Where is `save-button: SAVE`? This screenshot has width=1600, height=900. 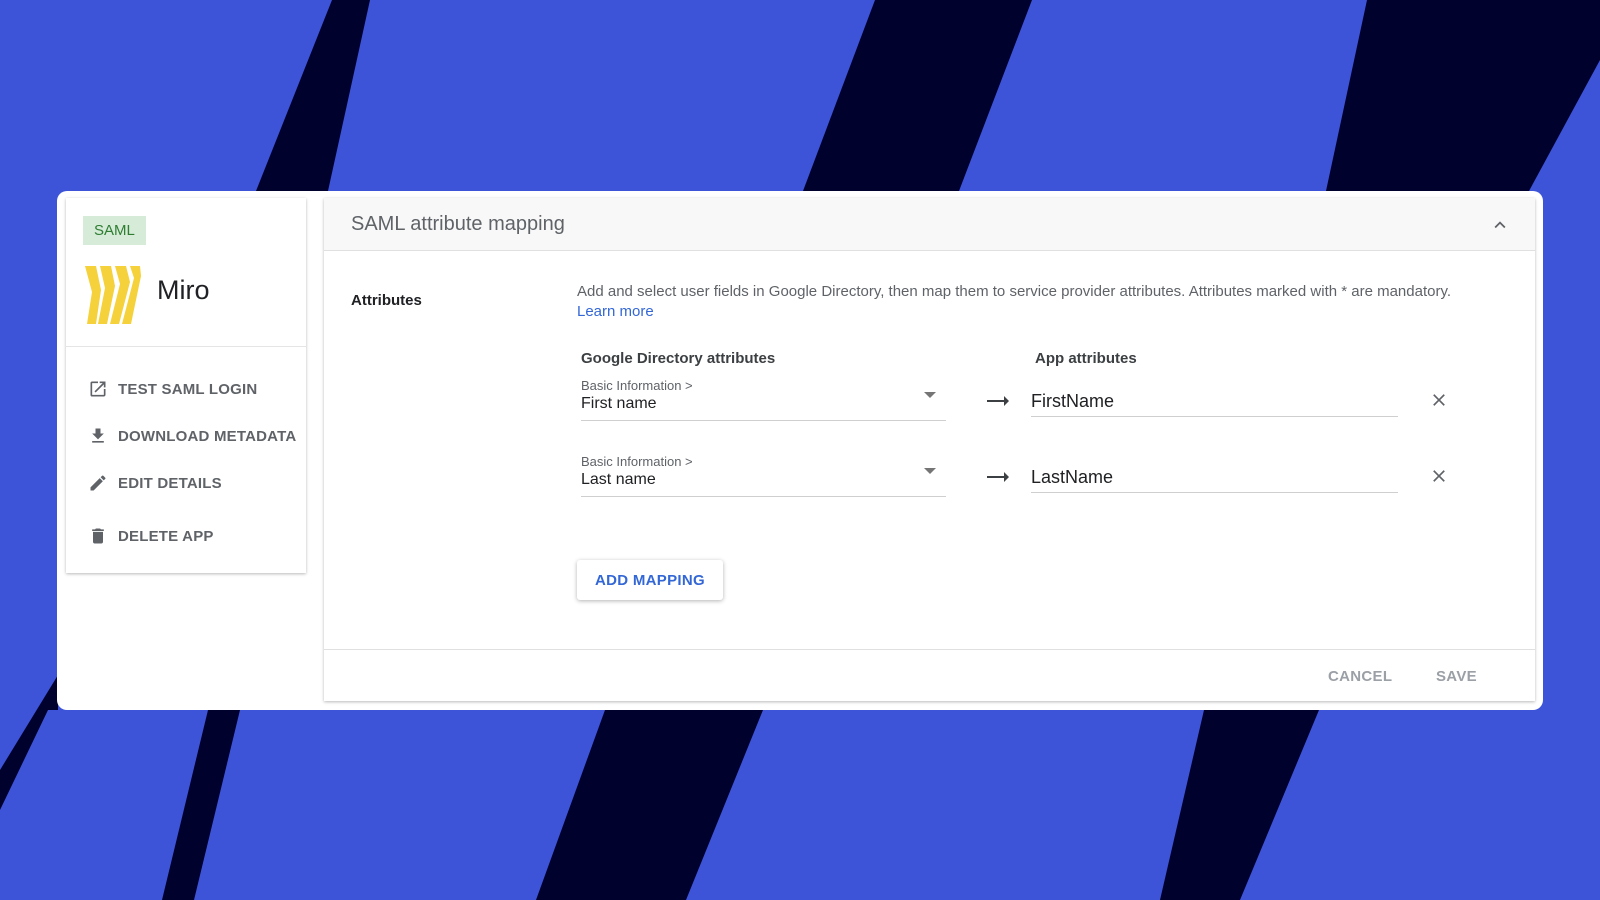 save-button: SAVE is located at coordinates (1456, 676).